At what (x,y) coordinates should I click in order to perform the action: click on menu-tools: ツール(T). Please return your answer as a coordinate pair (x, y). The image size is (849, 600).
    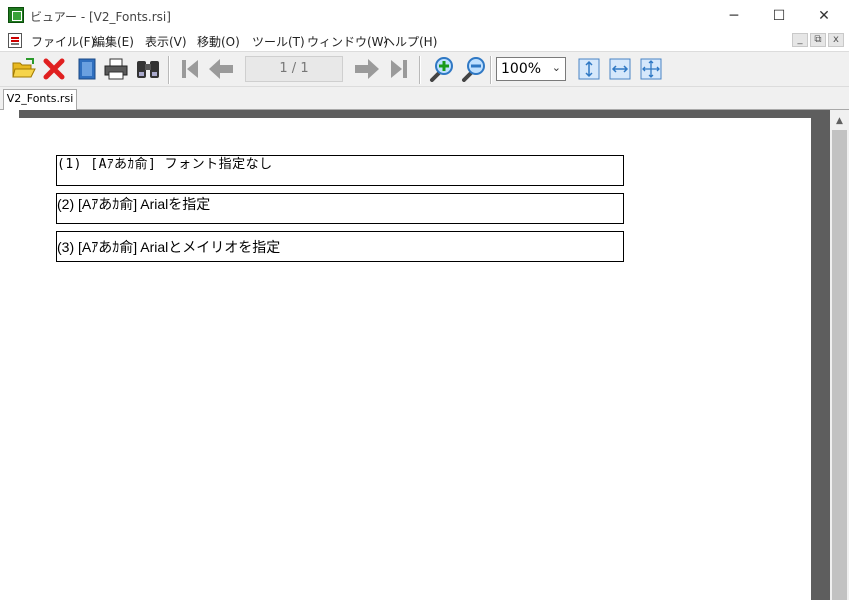
    Looking at the image, I should click on (278, 41).